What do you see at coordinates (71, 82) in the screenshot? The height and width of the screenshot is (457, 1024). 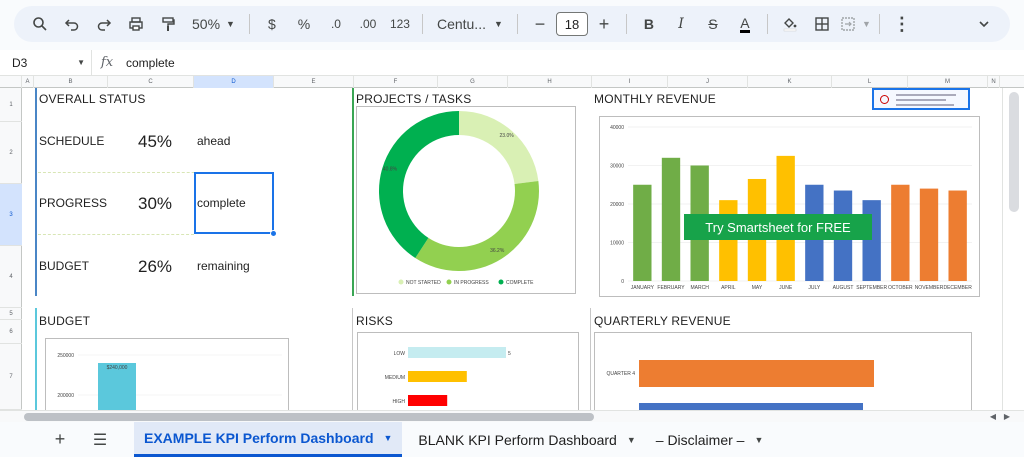 I see `column-header: B` at bounding box center [71, 82].